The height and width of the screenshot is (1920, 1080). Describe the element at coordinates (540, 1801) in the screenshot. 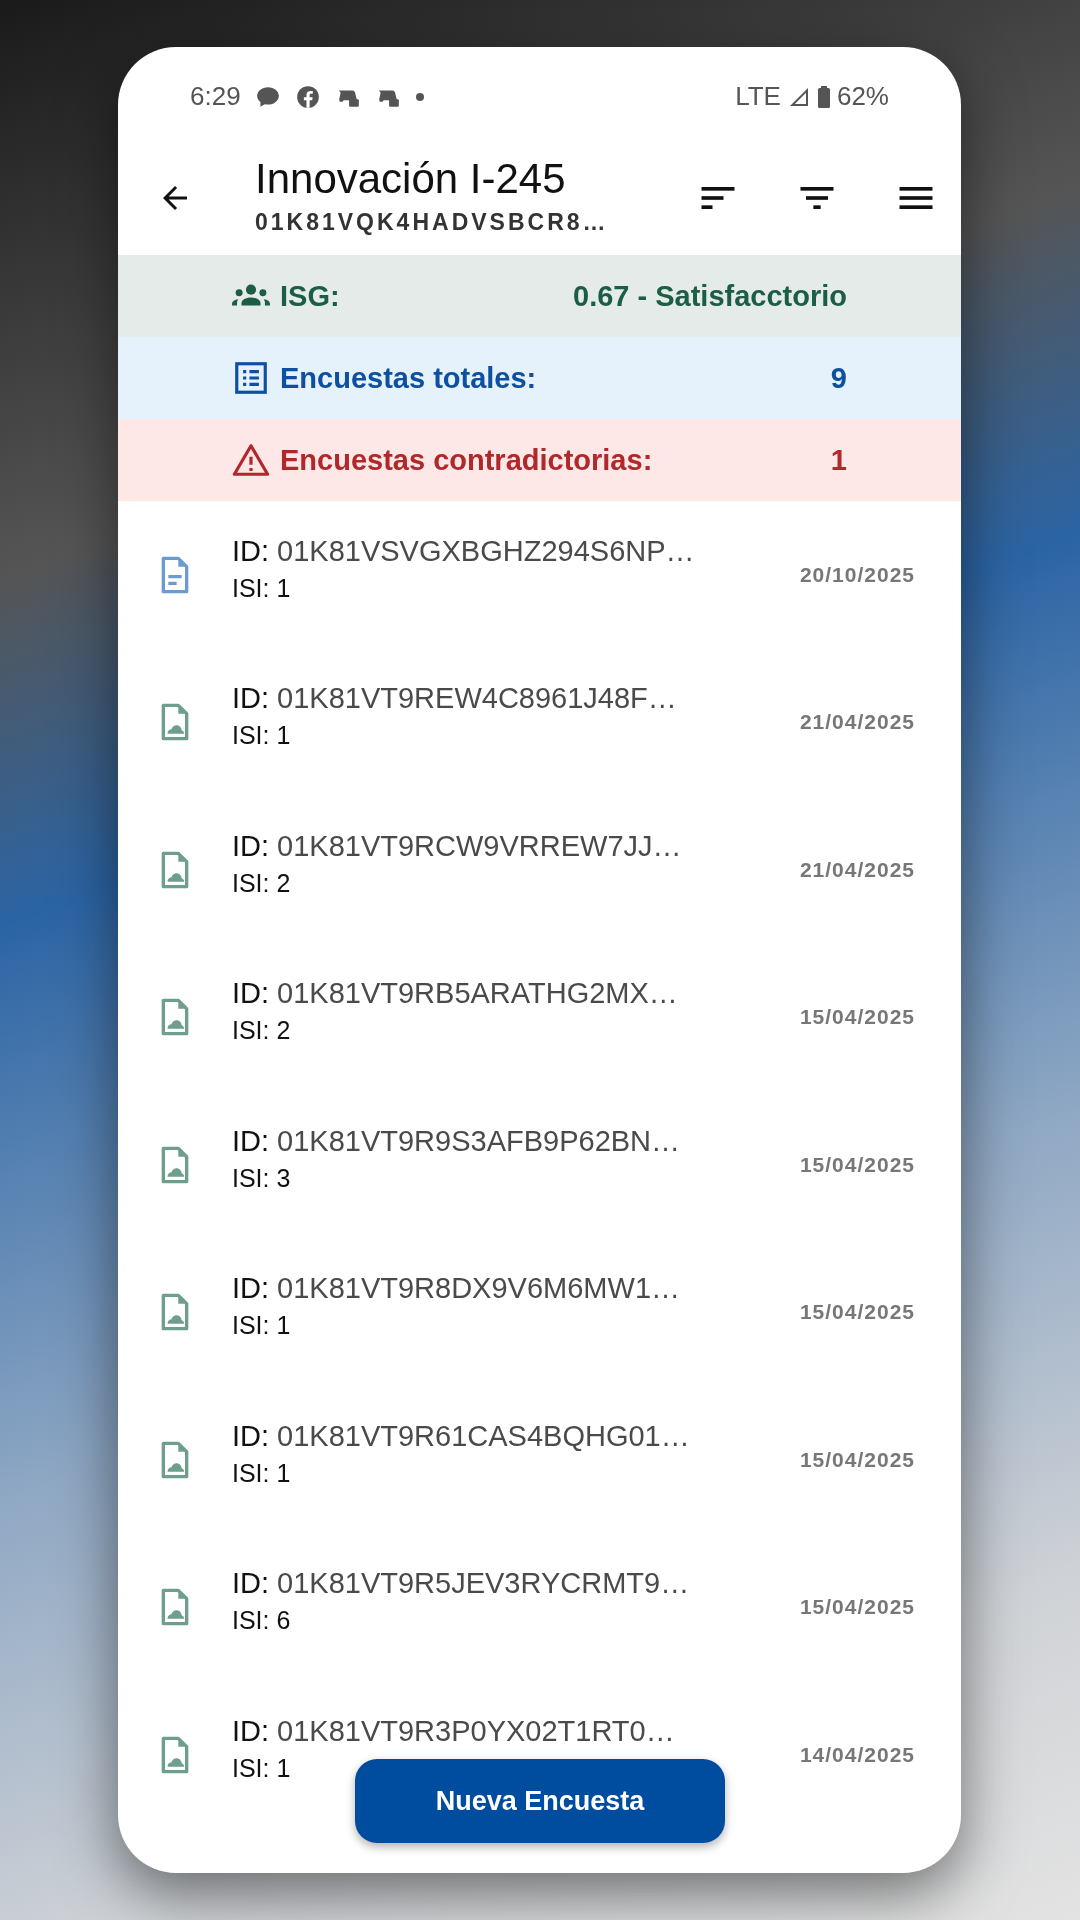

I see `new-survey-button: Nueva Encuesta` at that location.